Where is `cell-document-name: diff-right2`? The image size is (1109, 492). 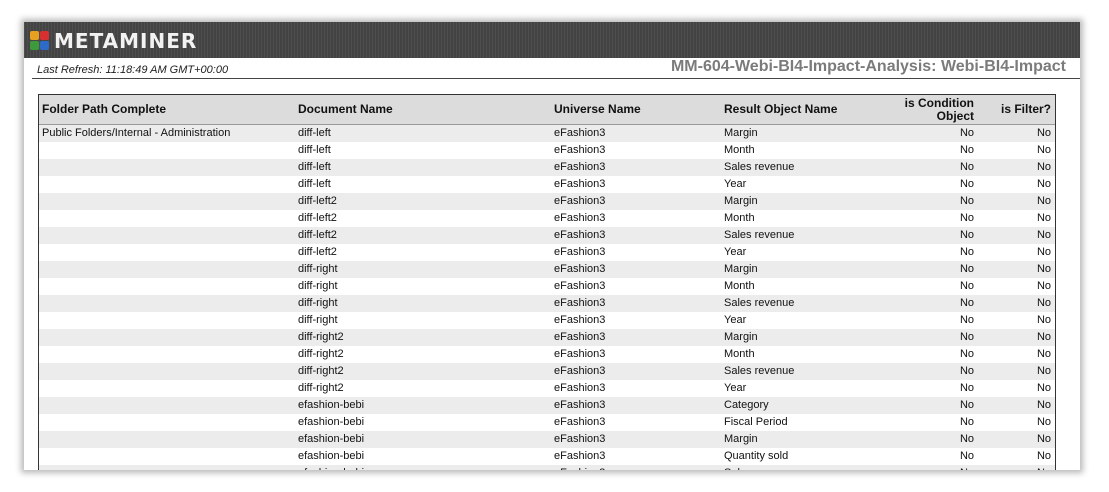 cell-document-name: diff-right2 is located at coordinates (321, 354).